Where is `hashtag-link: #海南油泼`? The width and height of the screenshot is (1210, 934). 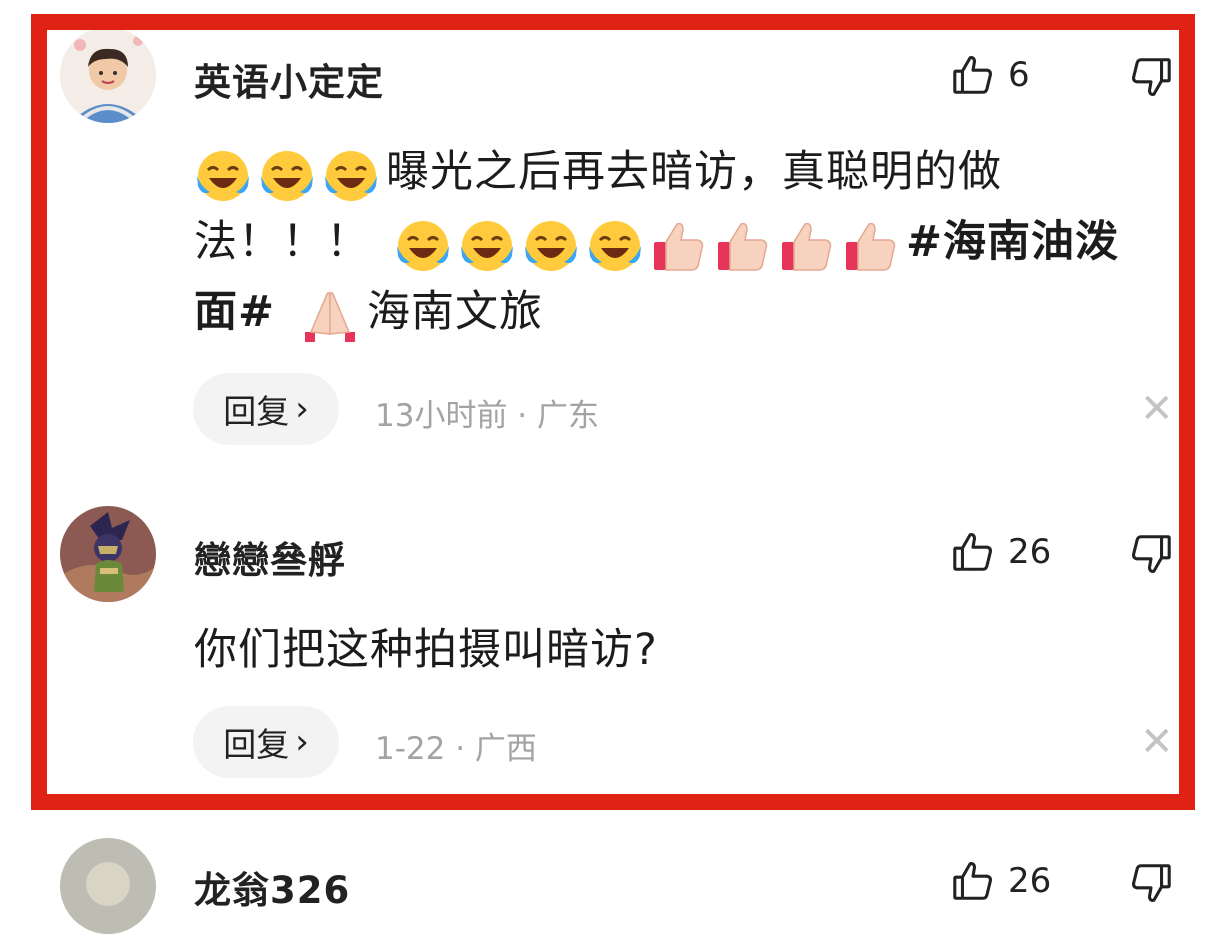 hashtag-link: #海南油泼 is located at coordinates (1012, 242).